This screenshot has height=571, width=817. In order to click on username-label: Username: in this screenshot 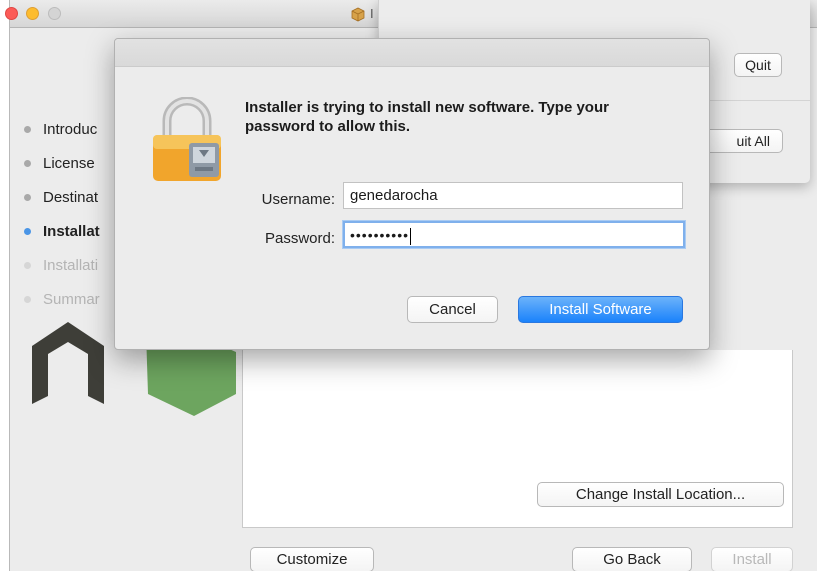, I will do `click(298, 199)`.